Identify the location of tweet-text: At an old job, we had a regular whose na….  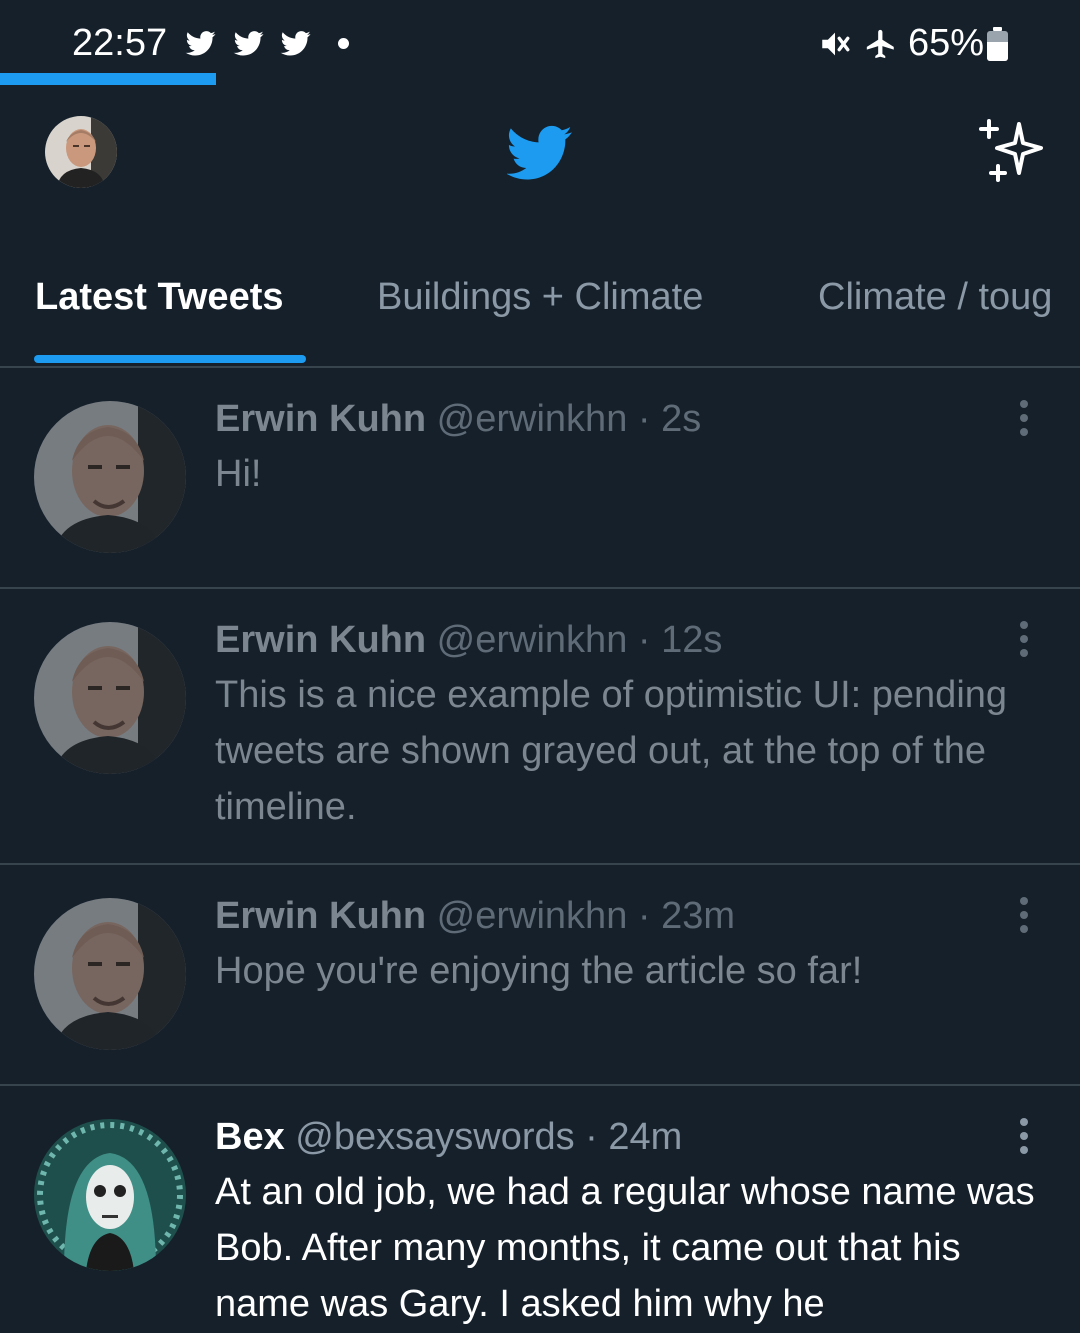
(625, 1248).